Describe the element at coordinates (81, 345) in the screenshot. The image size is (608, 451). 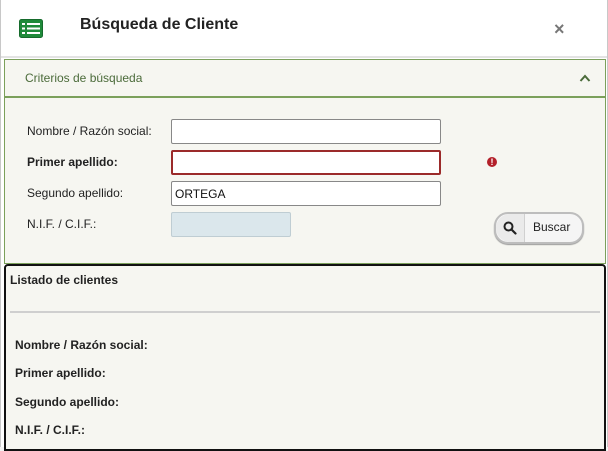
I see `result-nombre-label: Nombre / Razón social:` at that location.